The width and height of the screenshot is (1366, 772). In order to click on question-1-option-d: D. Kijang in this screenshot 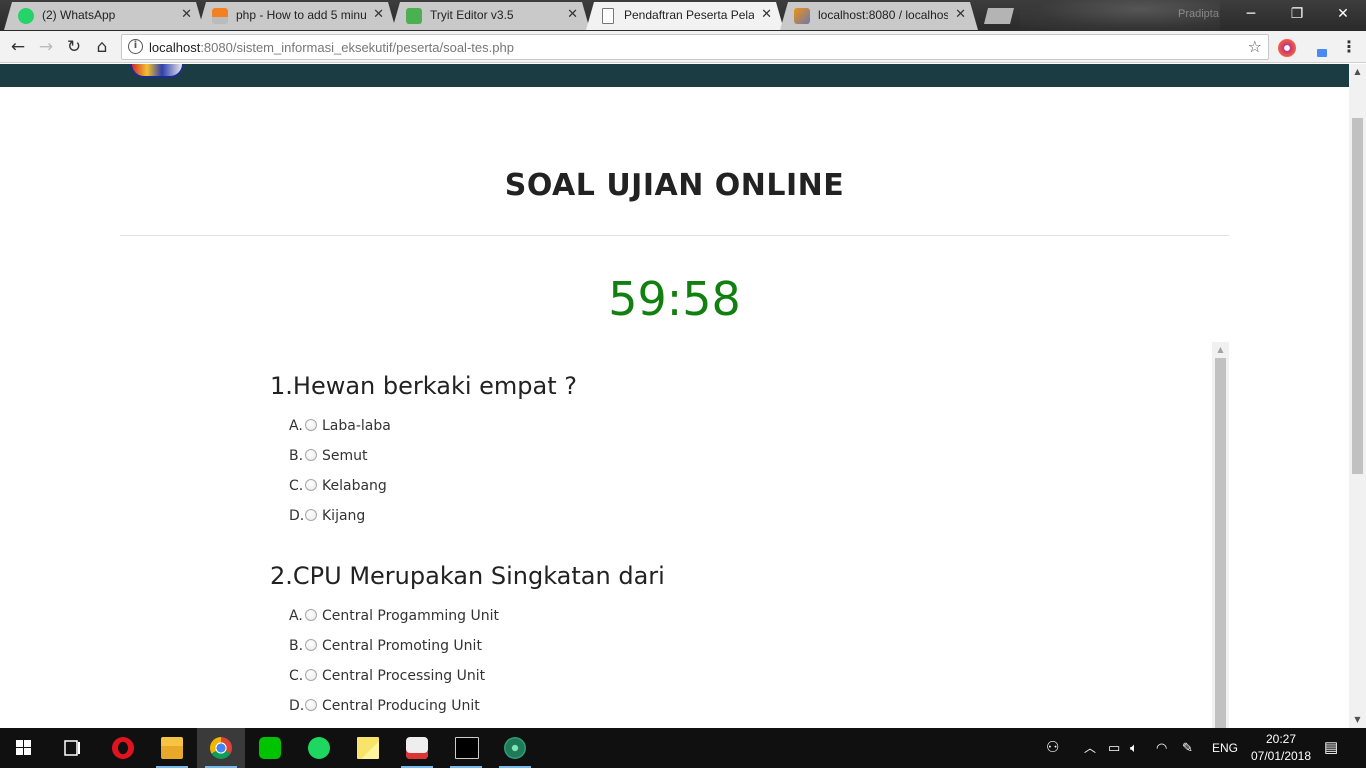, I will do `click(327, 516)`.